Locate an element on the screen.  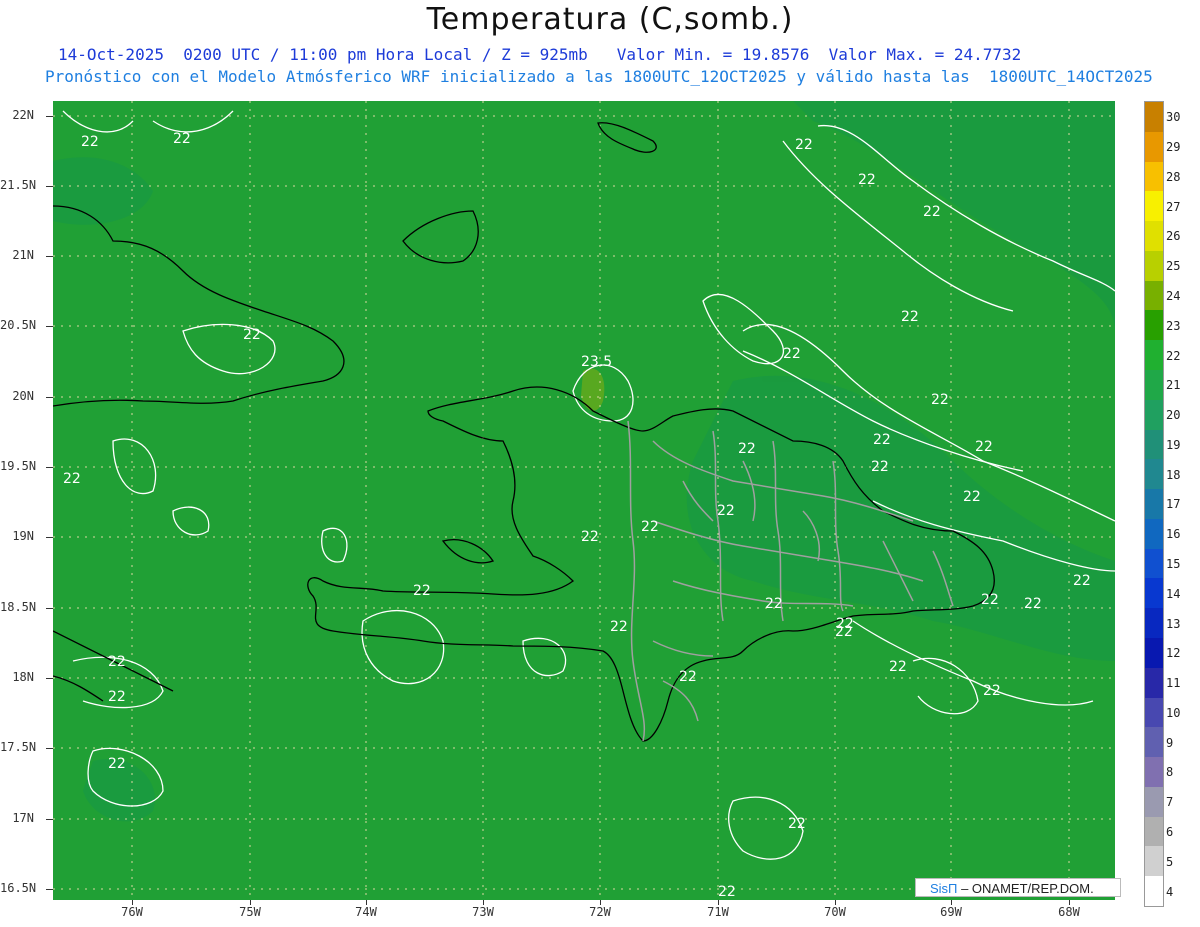
longitude-label: 70W is located at coordinates (835, 912).